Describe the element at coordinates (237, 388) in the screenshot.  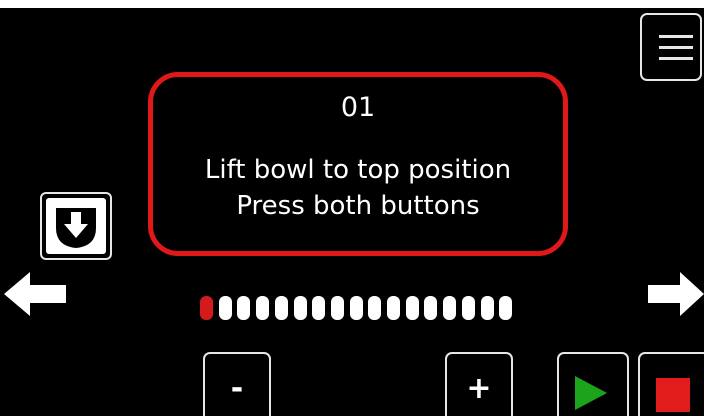
I see `minus-label: -` at that location.